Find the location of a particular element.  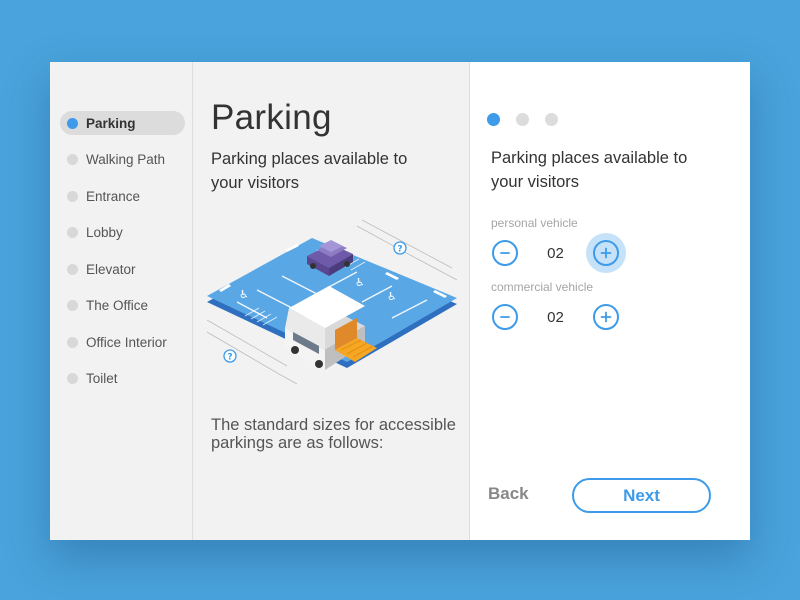

commercial-vehicle-stepper: 02 is located at coordinates (555, 317).